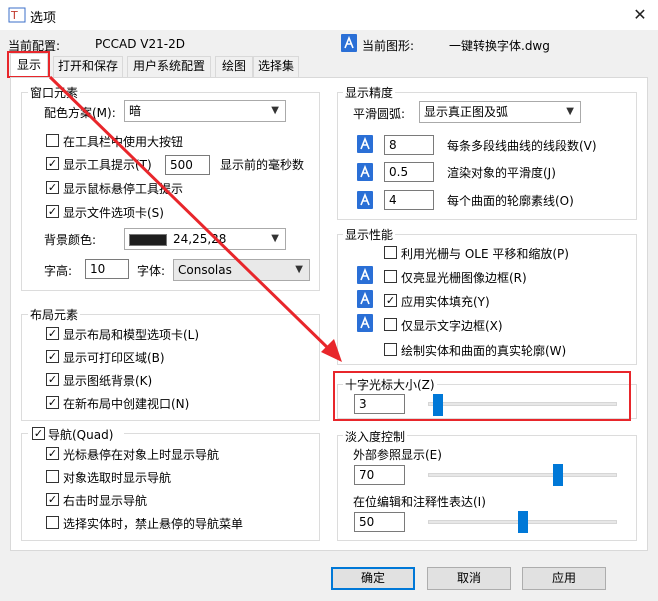  I want to click on cancel-button: 取消, so click(469, 578).